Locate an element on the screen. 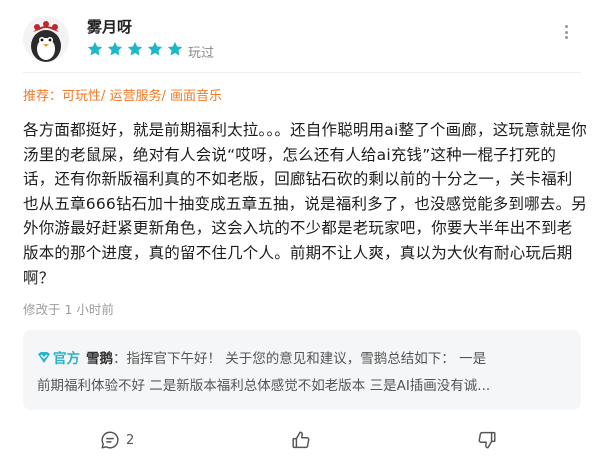 The height and width of the screenshot is (468, 605). rating-stars is located at coordinates (135, 50).